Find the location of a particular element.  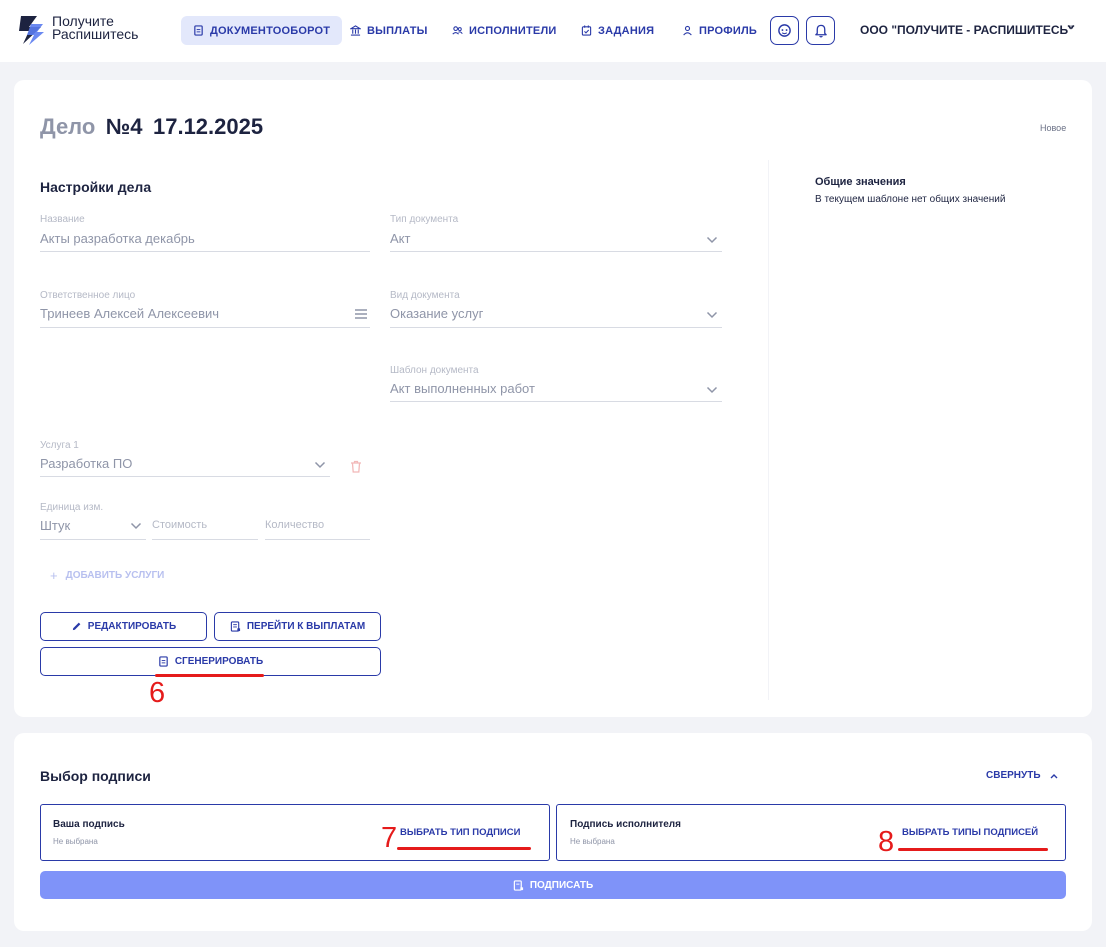

unit-underline is located at coordinates (93, 539).